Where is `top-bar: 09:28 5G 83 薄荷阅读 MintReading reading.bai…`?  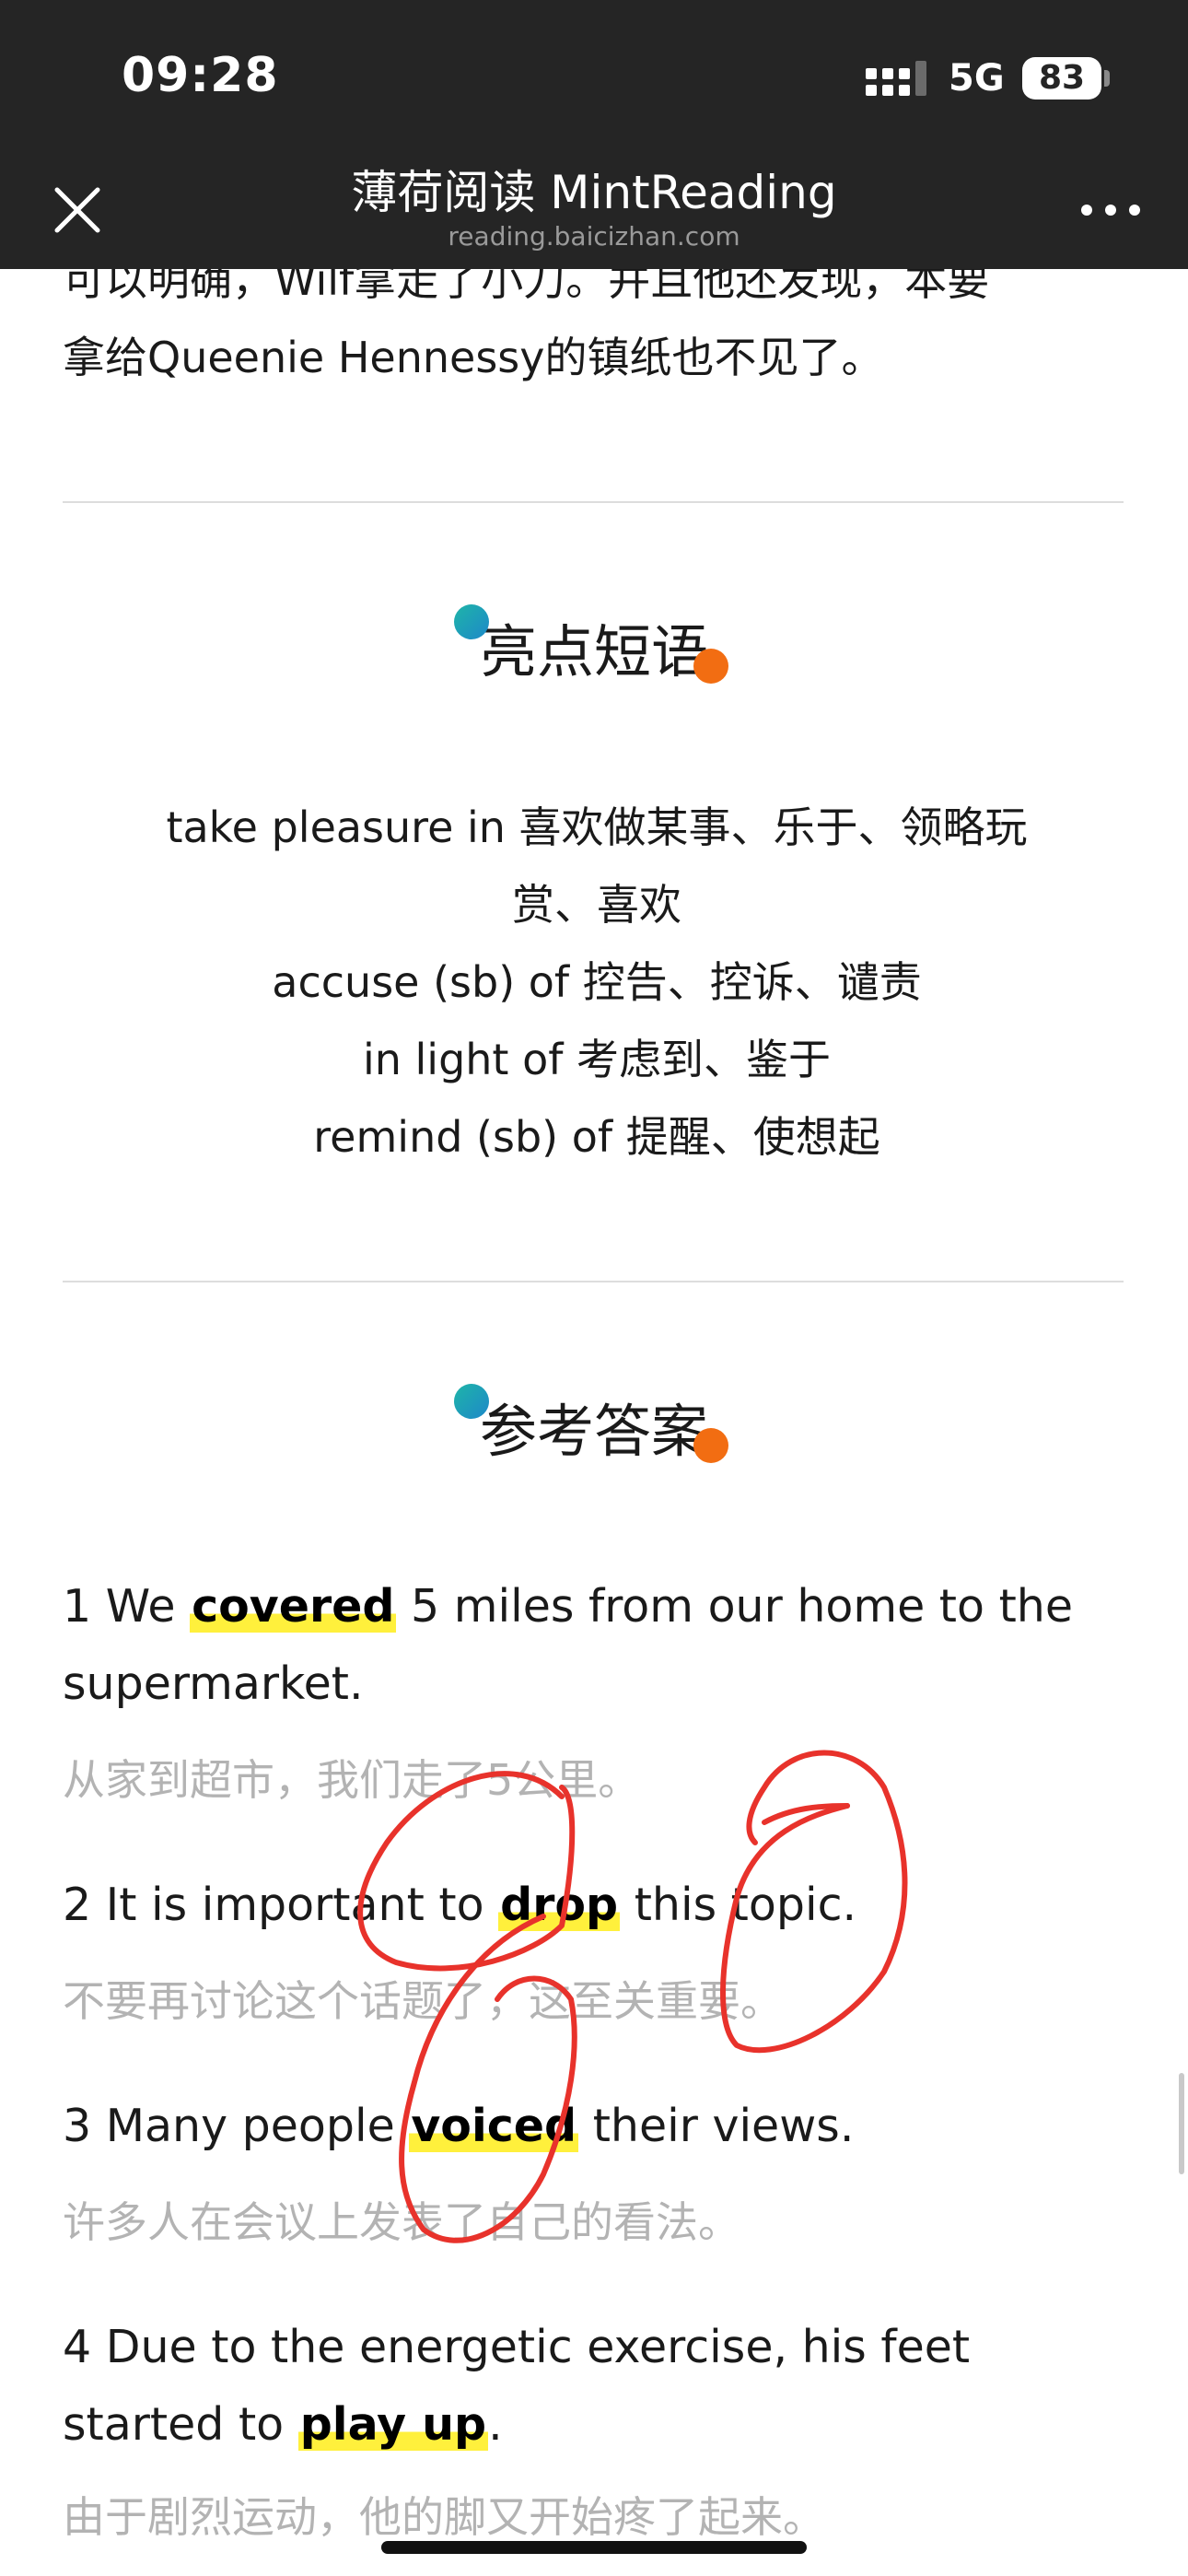
top-bar: 09:28 5G 83 薄荷阅读 MintReading reading.bai… is located at coordinates (594, 134).